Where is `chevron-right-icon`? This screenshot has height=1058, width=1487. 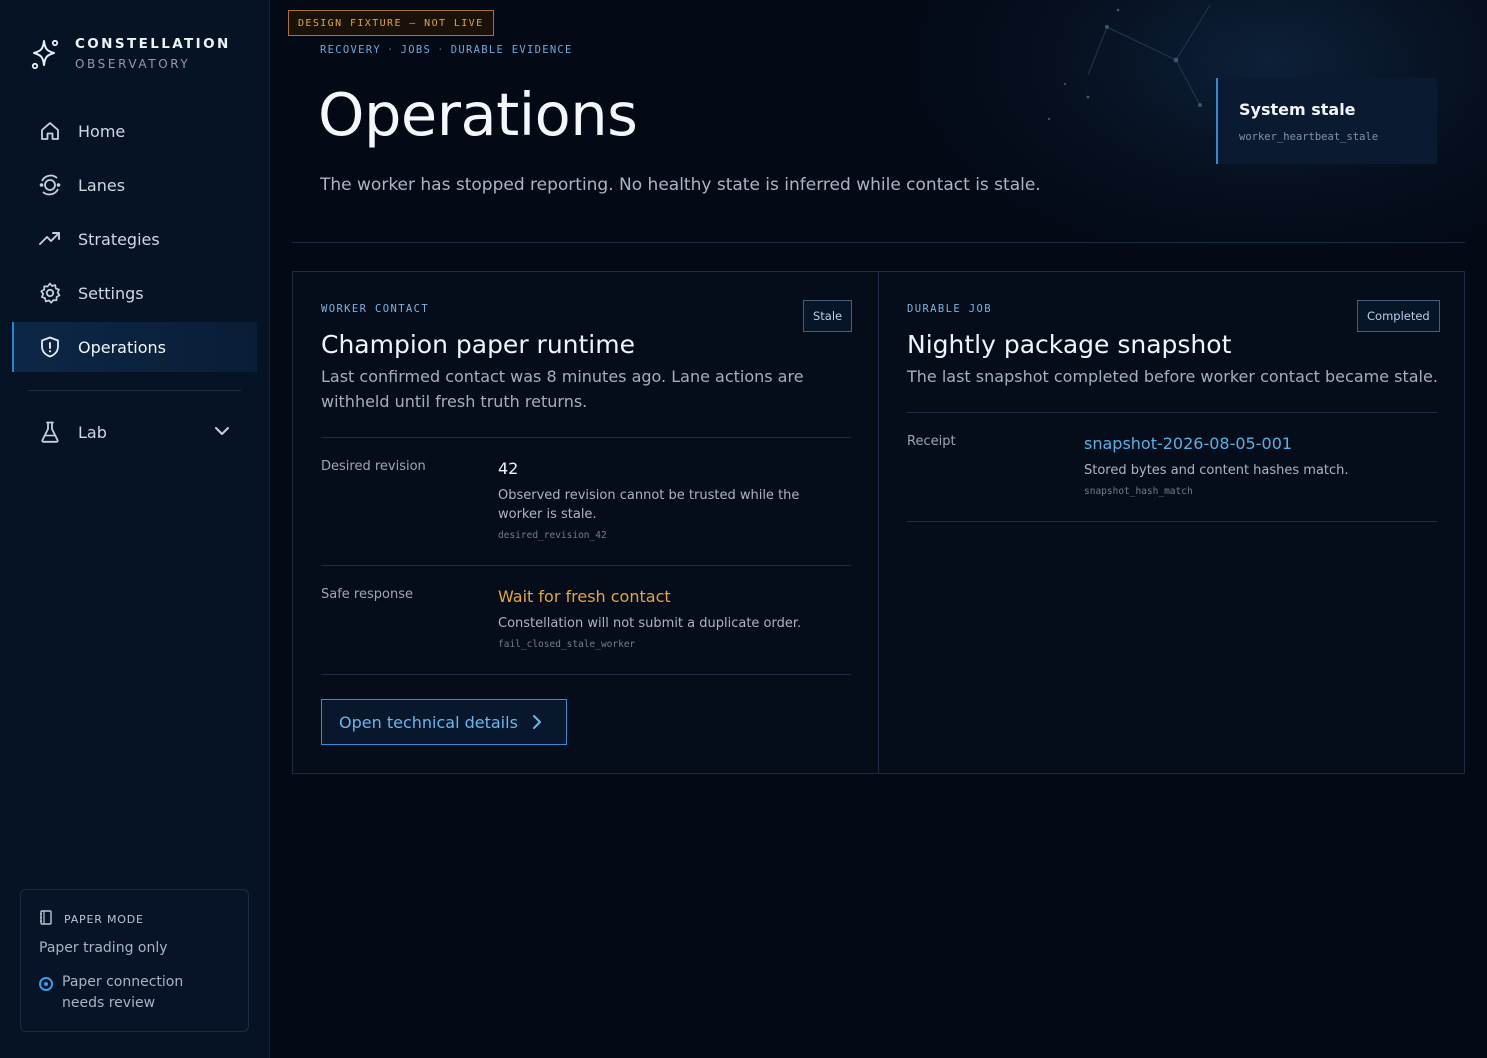 chevron-right-icon is located at coordinates (537, 722).